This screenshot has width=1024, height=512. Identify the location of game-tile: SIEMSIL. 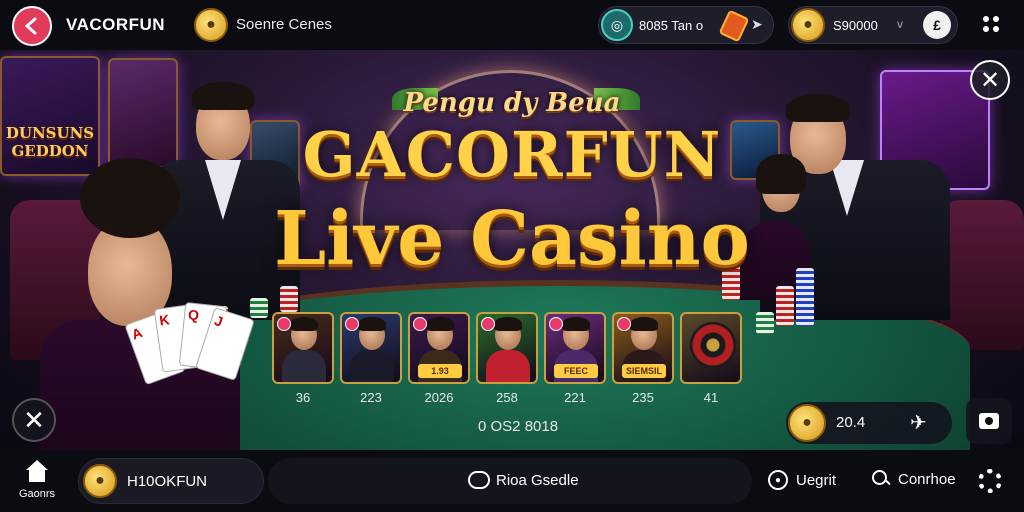
(643, 348).